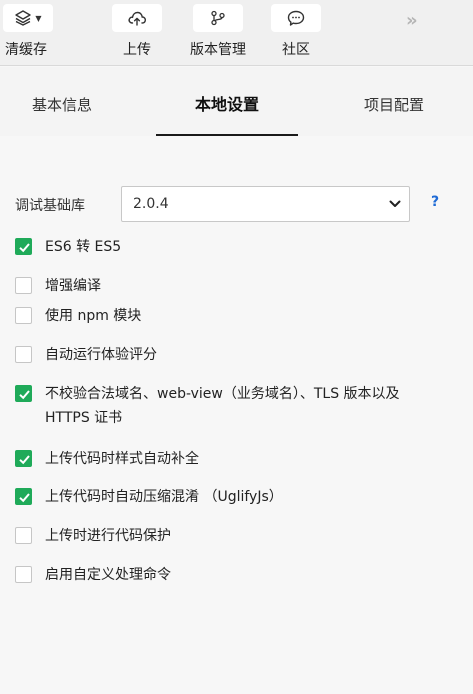 Image resolution: width=473 pixels, height=694 pixels. I want to click on more-tools-icon: », so click(412, 20).